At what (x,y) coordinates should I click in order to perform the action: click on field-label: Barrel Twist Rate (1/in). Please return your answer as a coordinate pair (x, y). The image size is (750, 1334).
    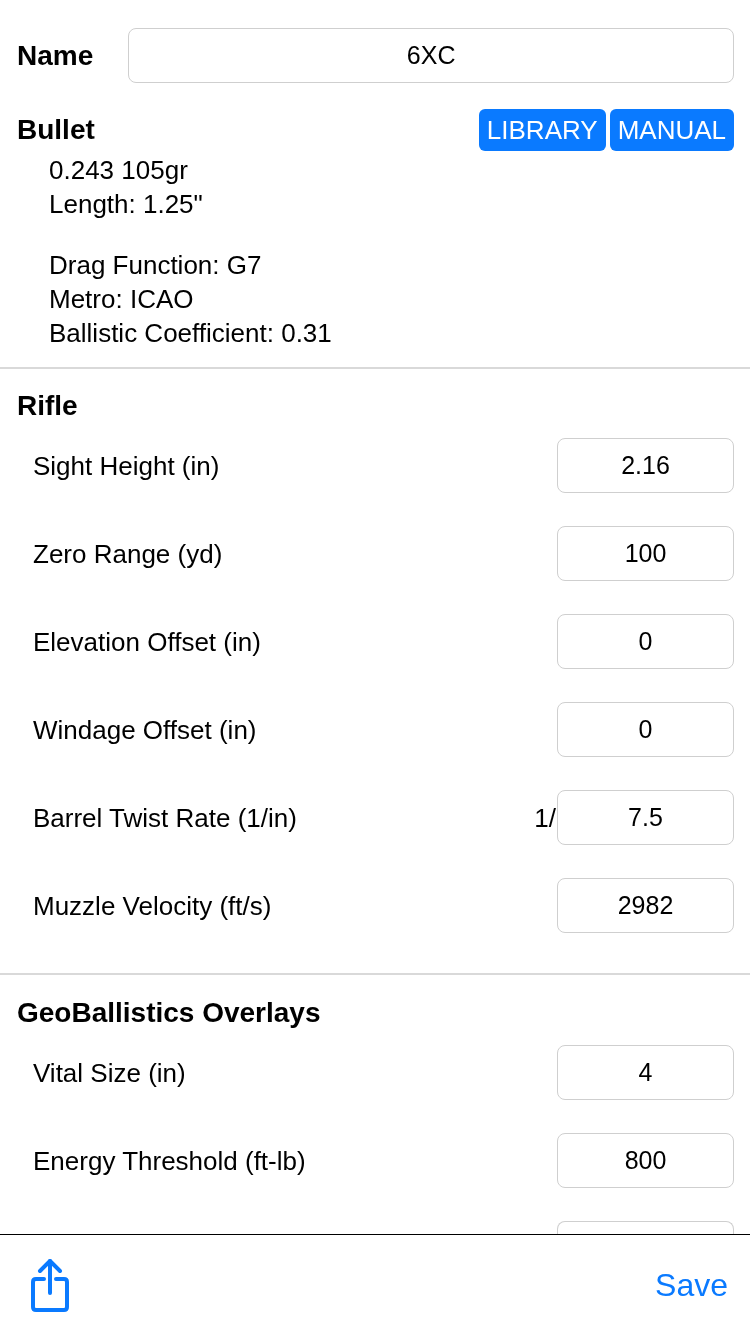
    Looking at the image, I should click on (165, 817).